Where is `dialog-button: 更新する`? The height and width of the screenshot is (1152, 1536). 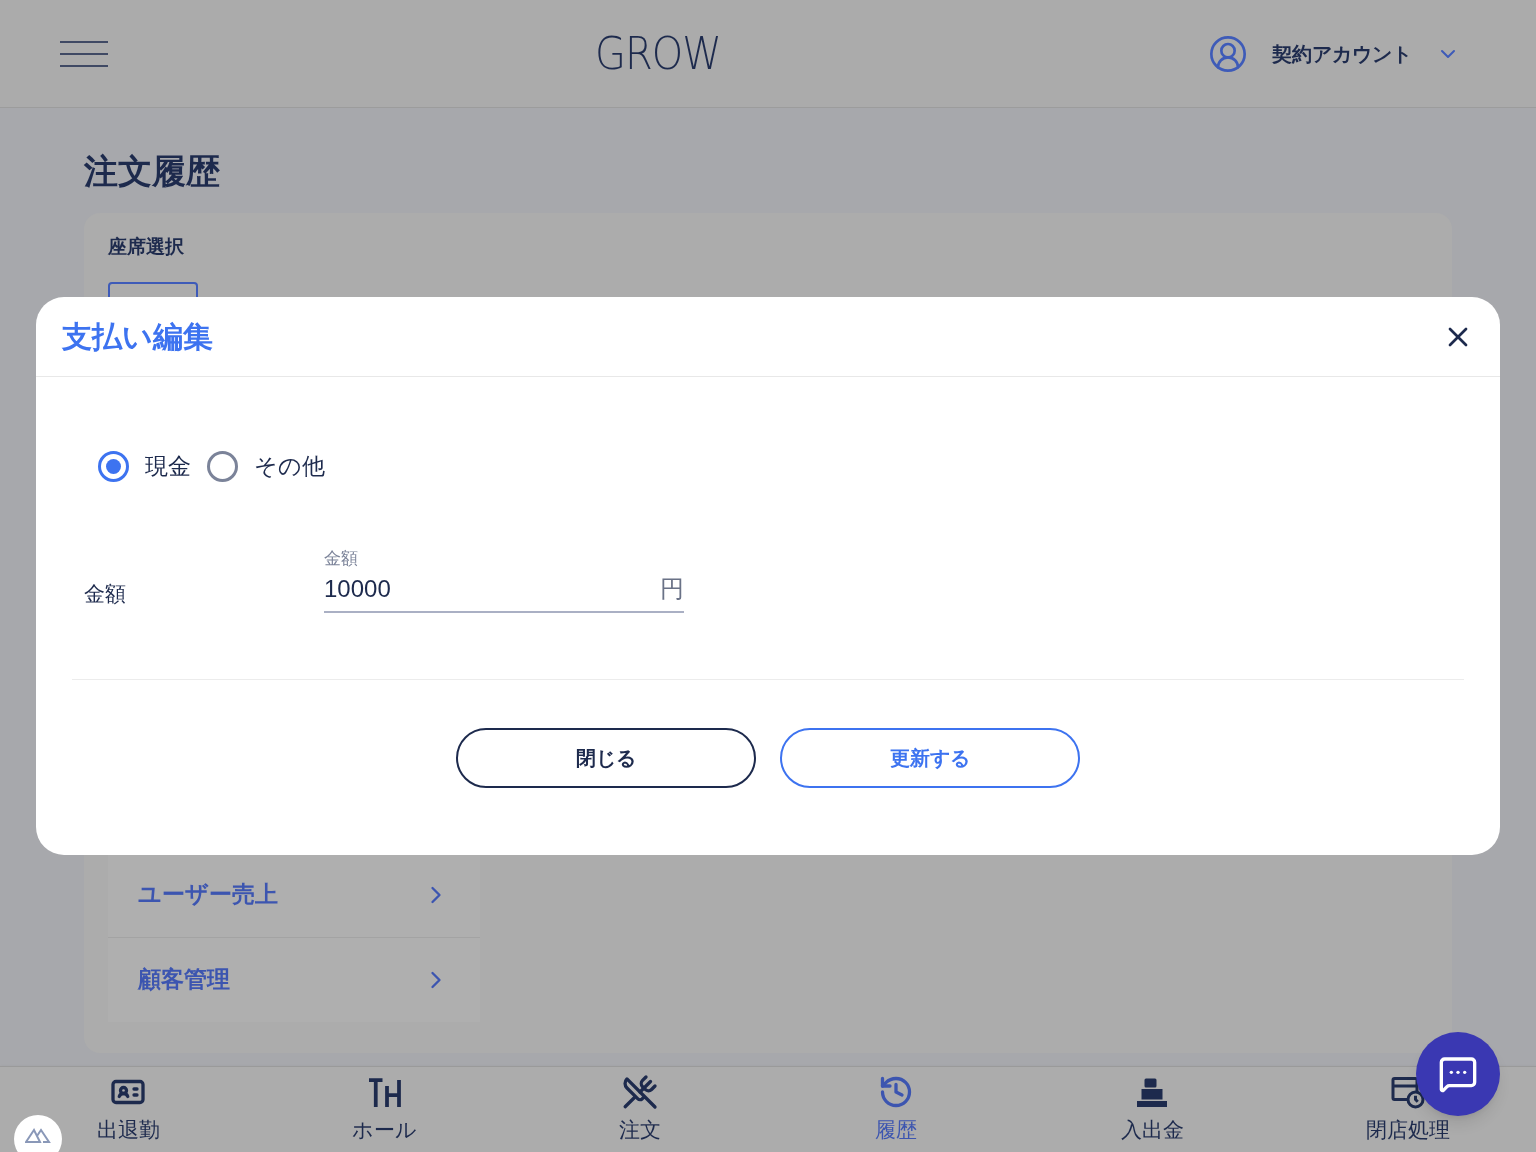
dialog-button: 更新する is located at coordinates (930, 758).